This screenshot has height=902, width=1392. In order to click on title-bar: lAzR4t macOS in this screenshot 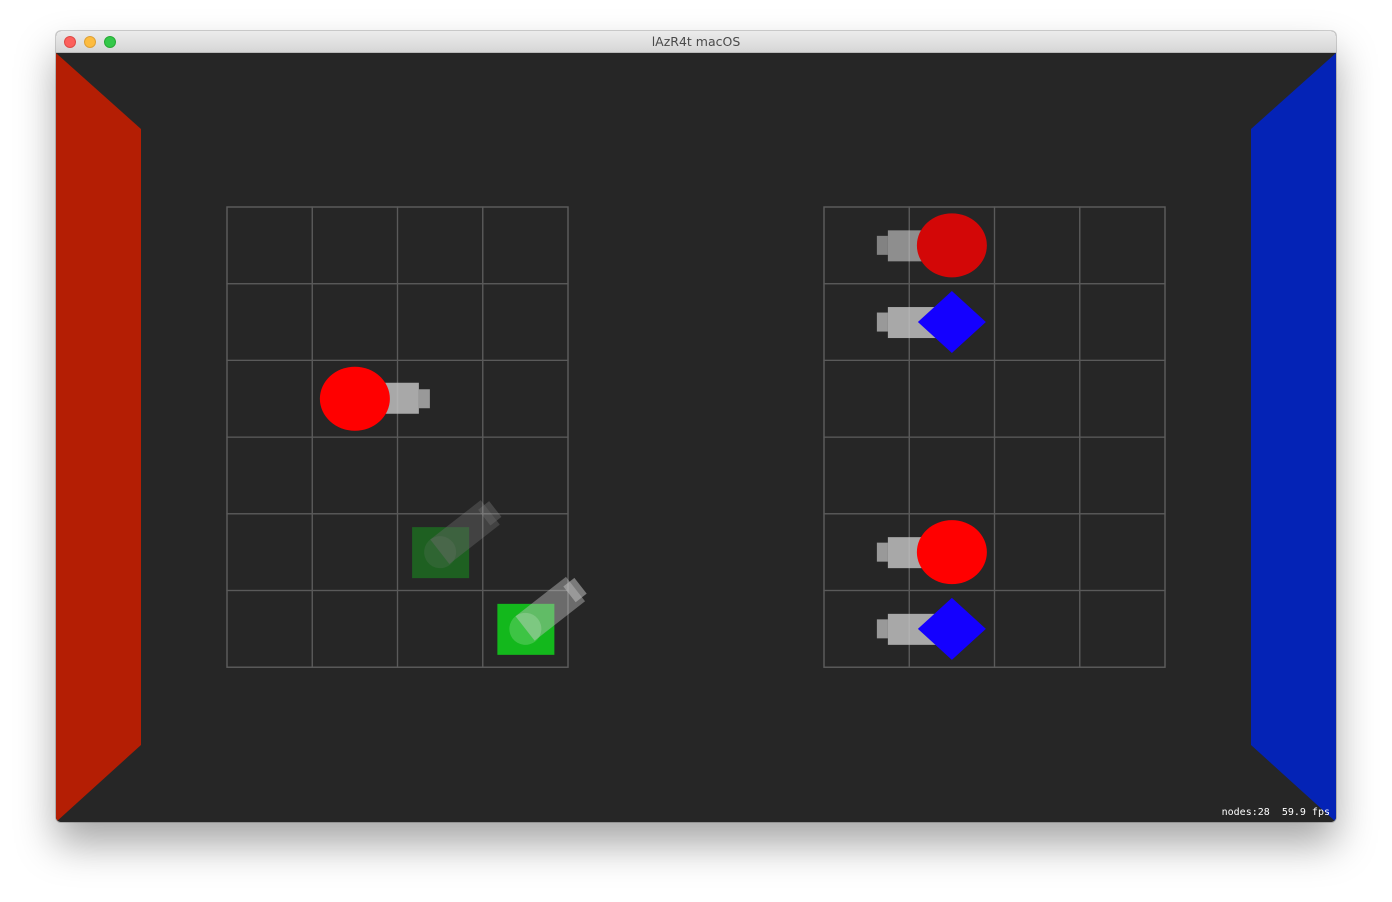, I will do `click(696, 42)`.